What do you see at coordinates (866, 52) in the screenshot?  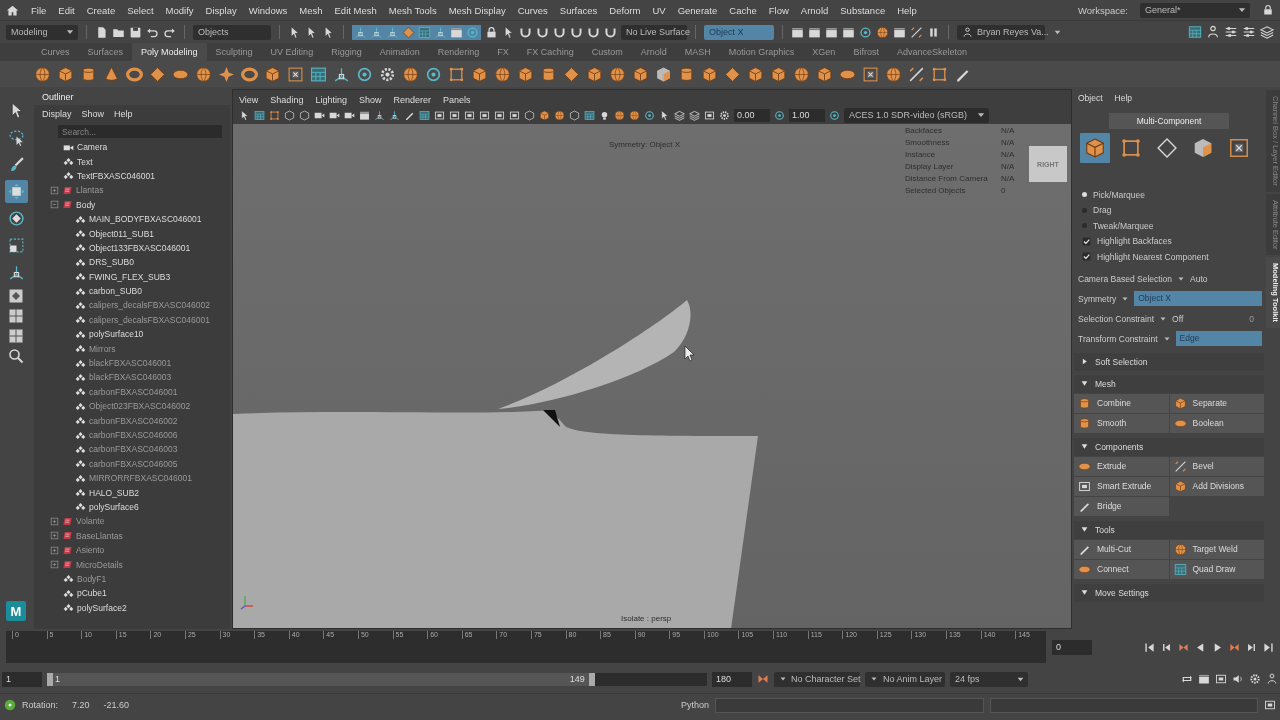 I see `shelf-tab: Bifrost` at bounding box center [866, 52].